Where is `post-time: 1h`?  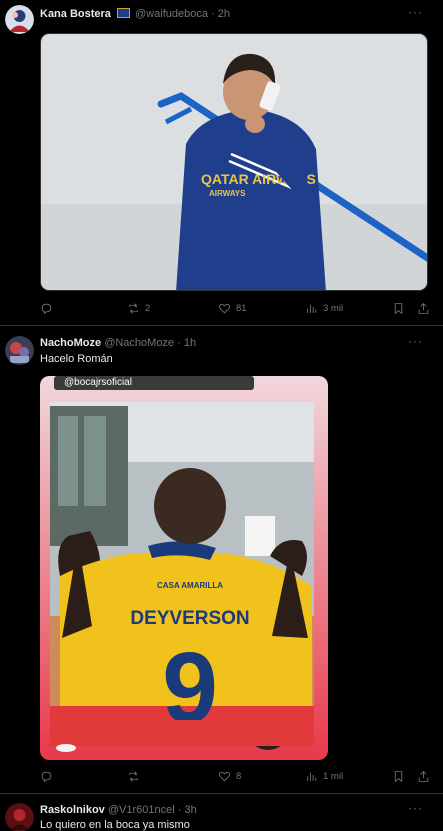 post-time: 1h is located at coordinates (190, 343).